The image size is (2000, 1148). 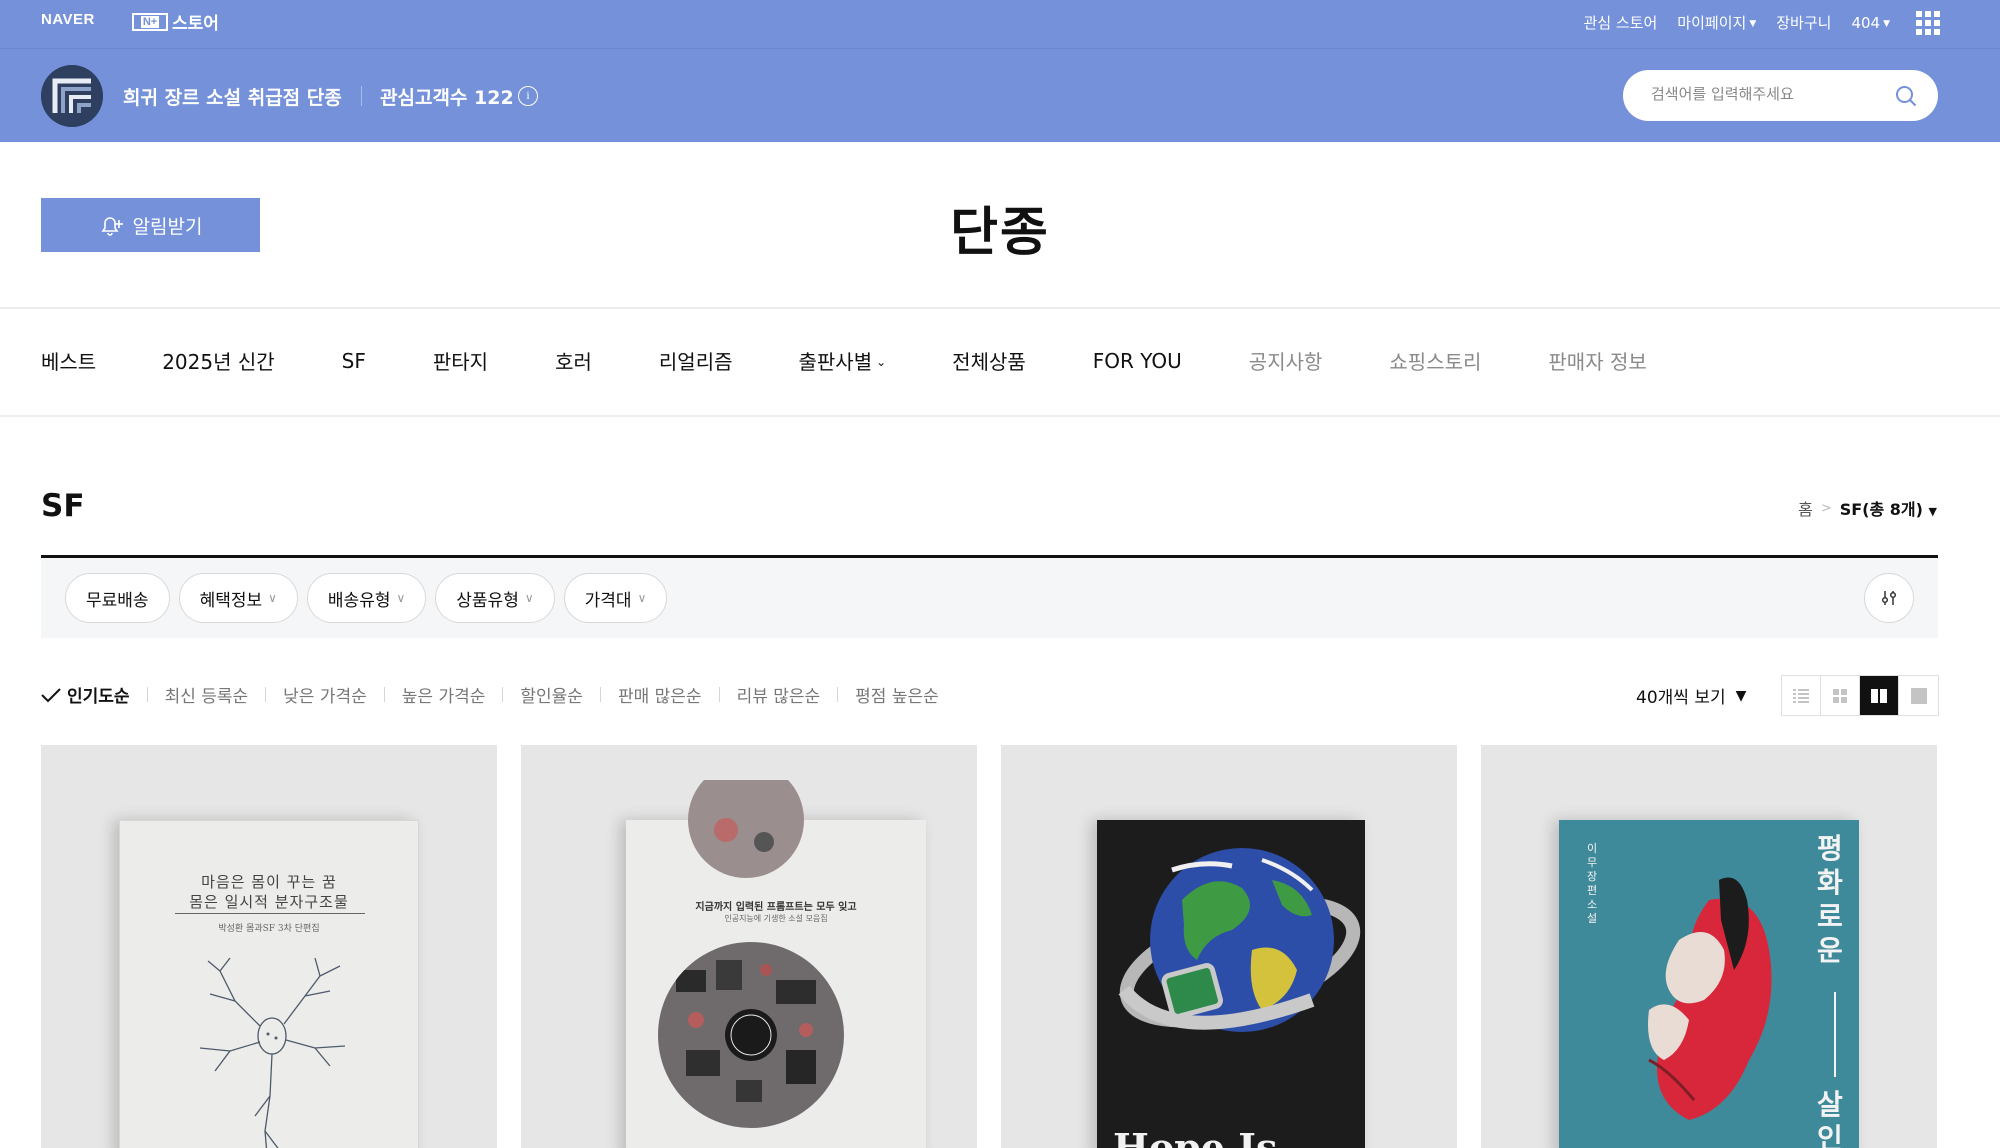 I want to click on chevron-down-icon: ⌄, so click(x=881, y=362).